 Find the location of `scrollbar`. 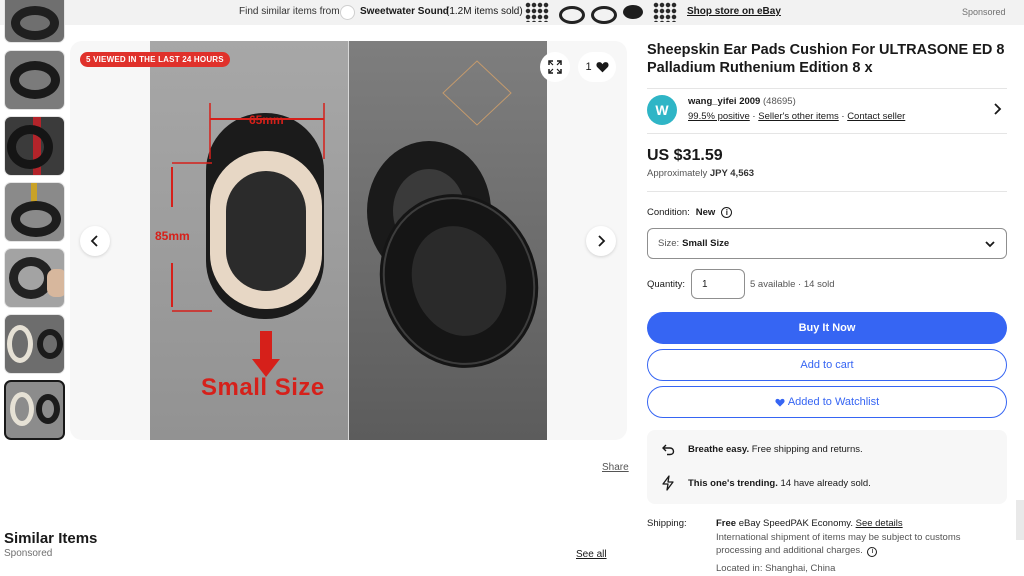

scrollbar is located at coordinates (1020, 520).